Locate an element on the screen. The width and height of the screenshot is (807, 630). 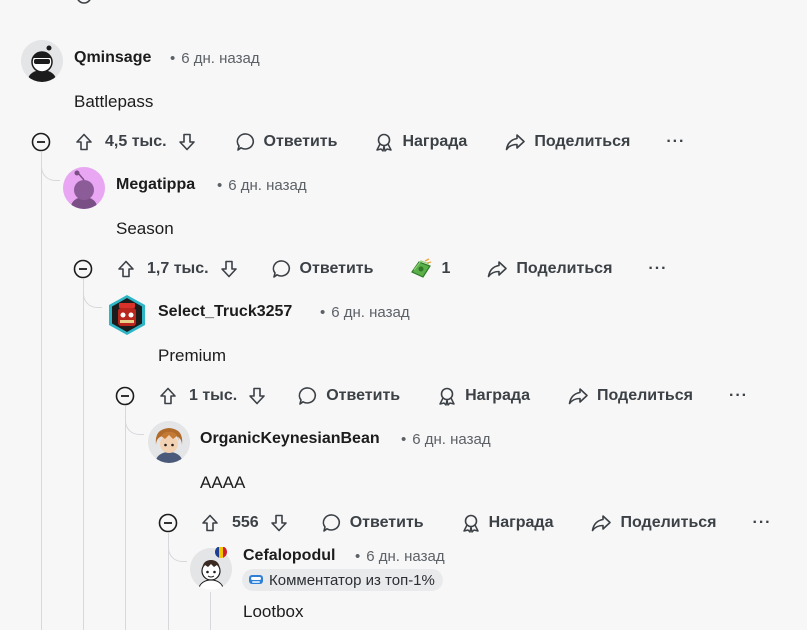
comment-text: Lootbox is located at coordinates (273, 611).